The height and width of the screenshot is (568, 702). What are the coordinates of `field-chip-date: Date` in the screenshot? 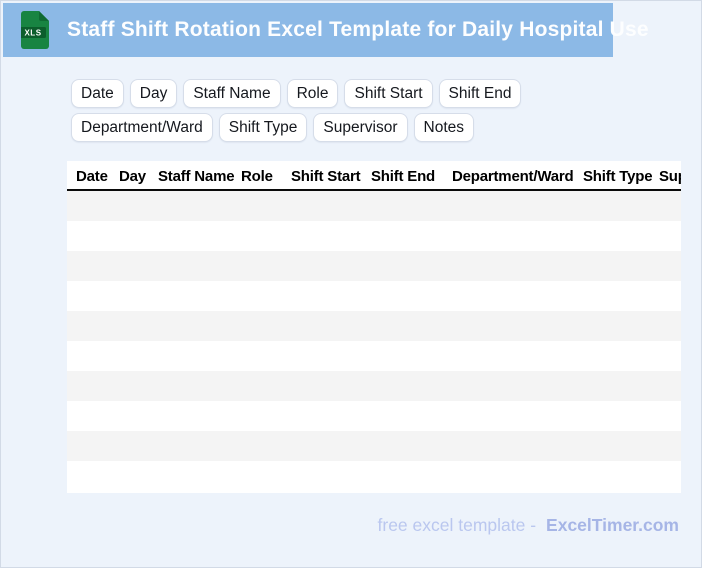 It's located at (97, 93).